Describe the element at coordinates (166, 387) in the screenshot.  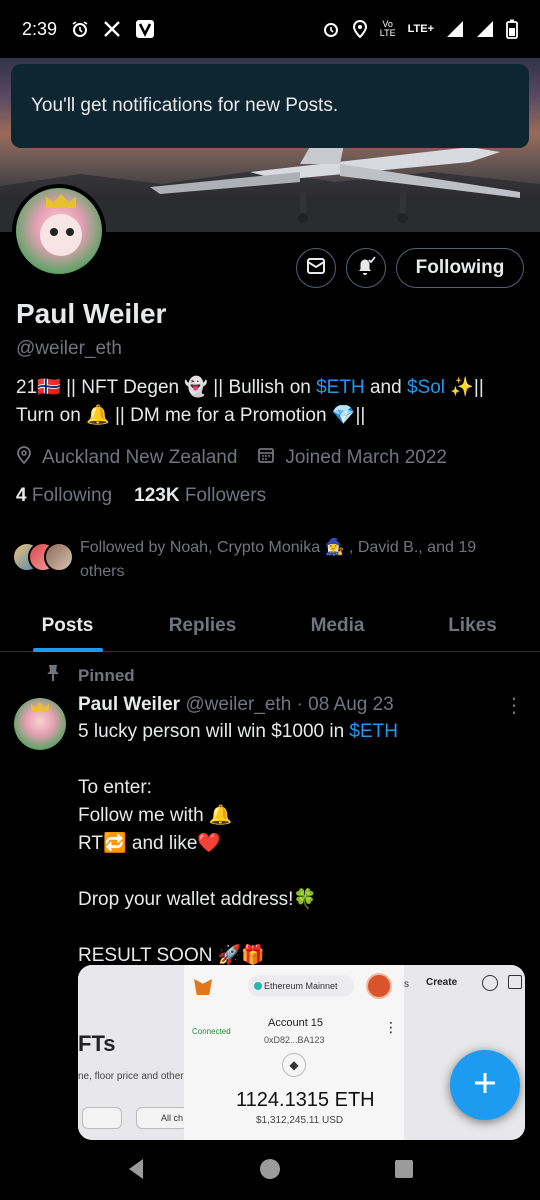
I see `bio-text: 21🇳🇴 || NFT Degen 👻 || Bullish on` at that location.